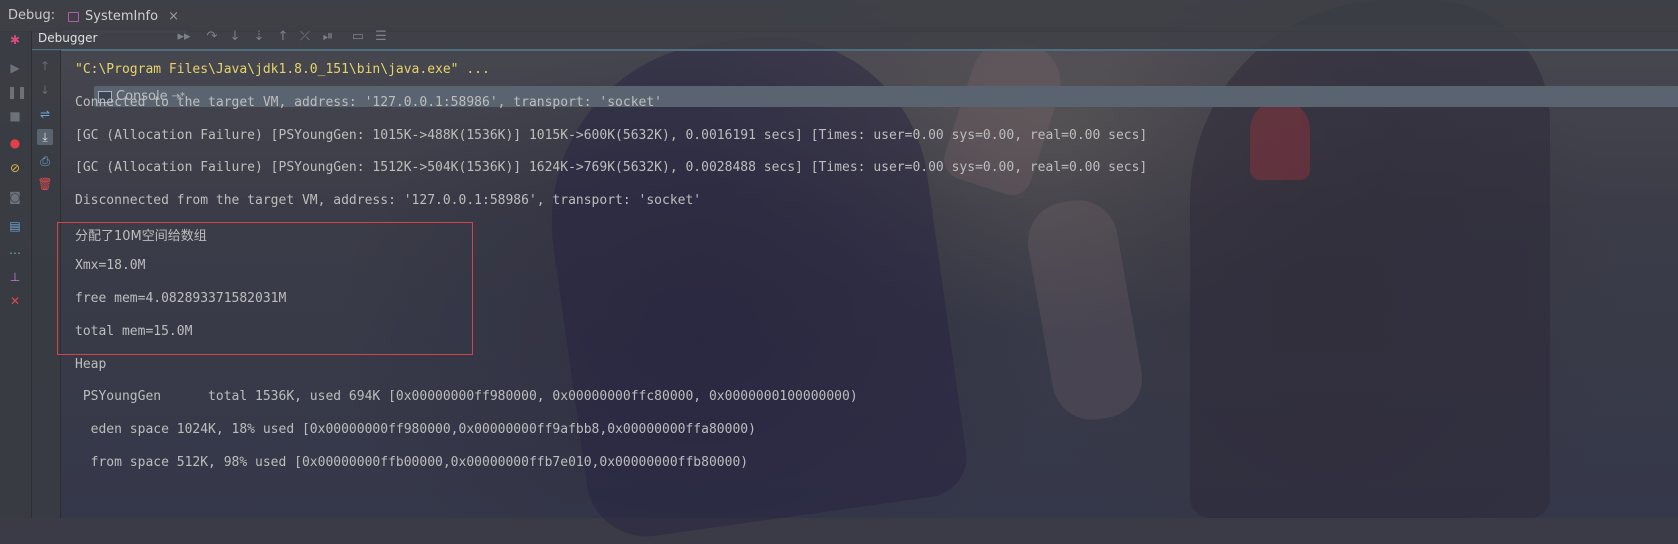  I want to click on evaluate-expression-icon: ▭, so click(358, 37).